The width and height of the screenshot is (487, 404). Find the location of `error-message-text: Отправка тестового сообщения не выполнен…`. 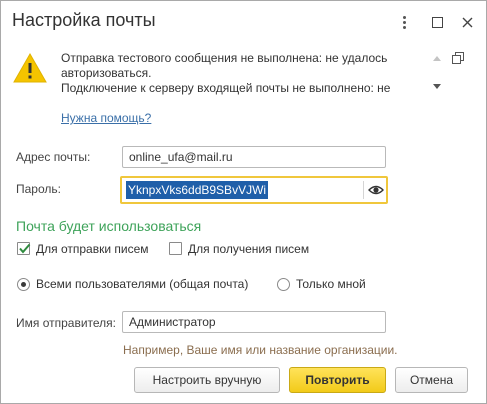

error-message-text: Отправка тестового сообщения не выполнен… is located at coordinates (245, 73).